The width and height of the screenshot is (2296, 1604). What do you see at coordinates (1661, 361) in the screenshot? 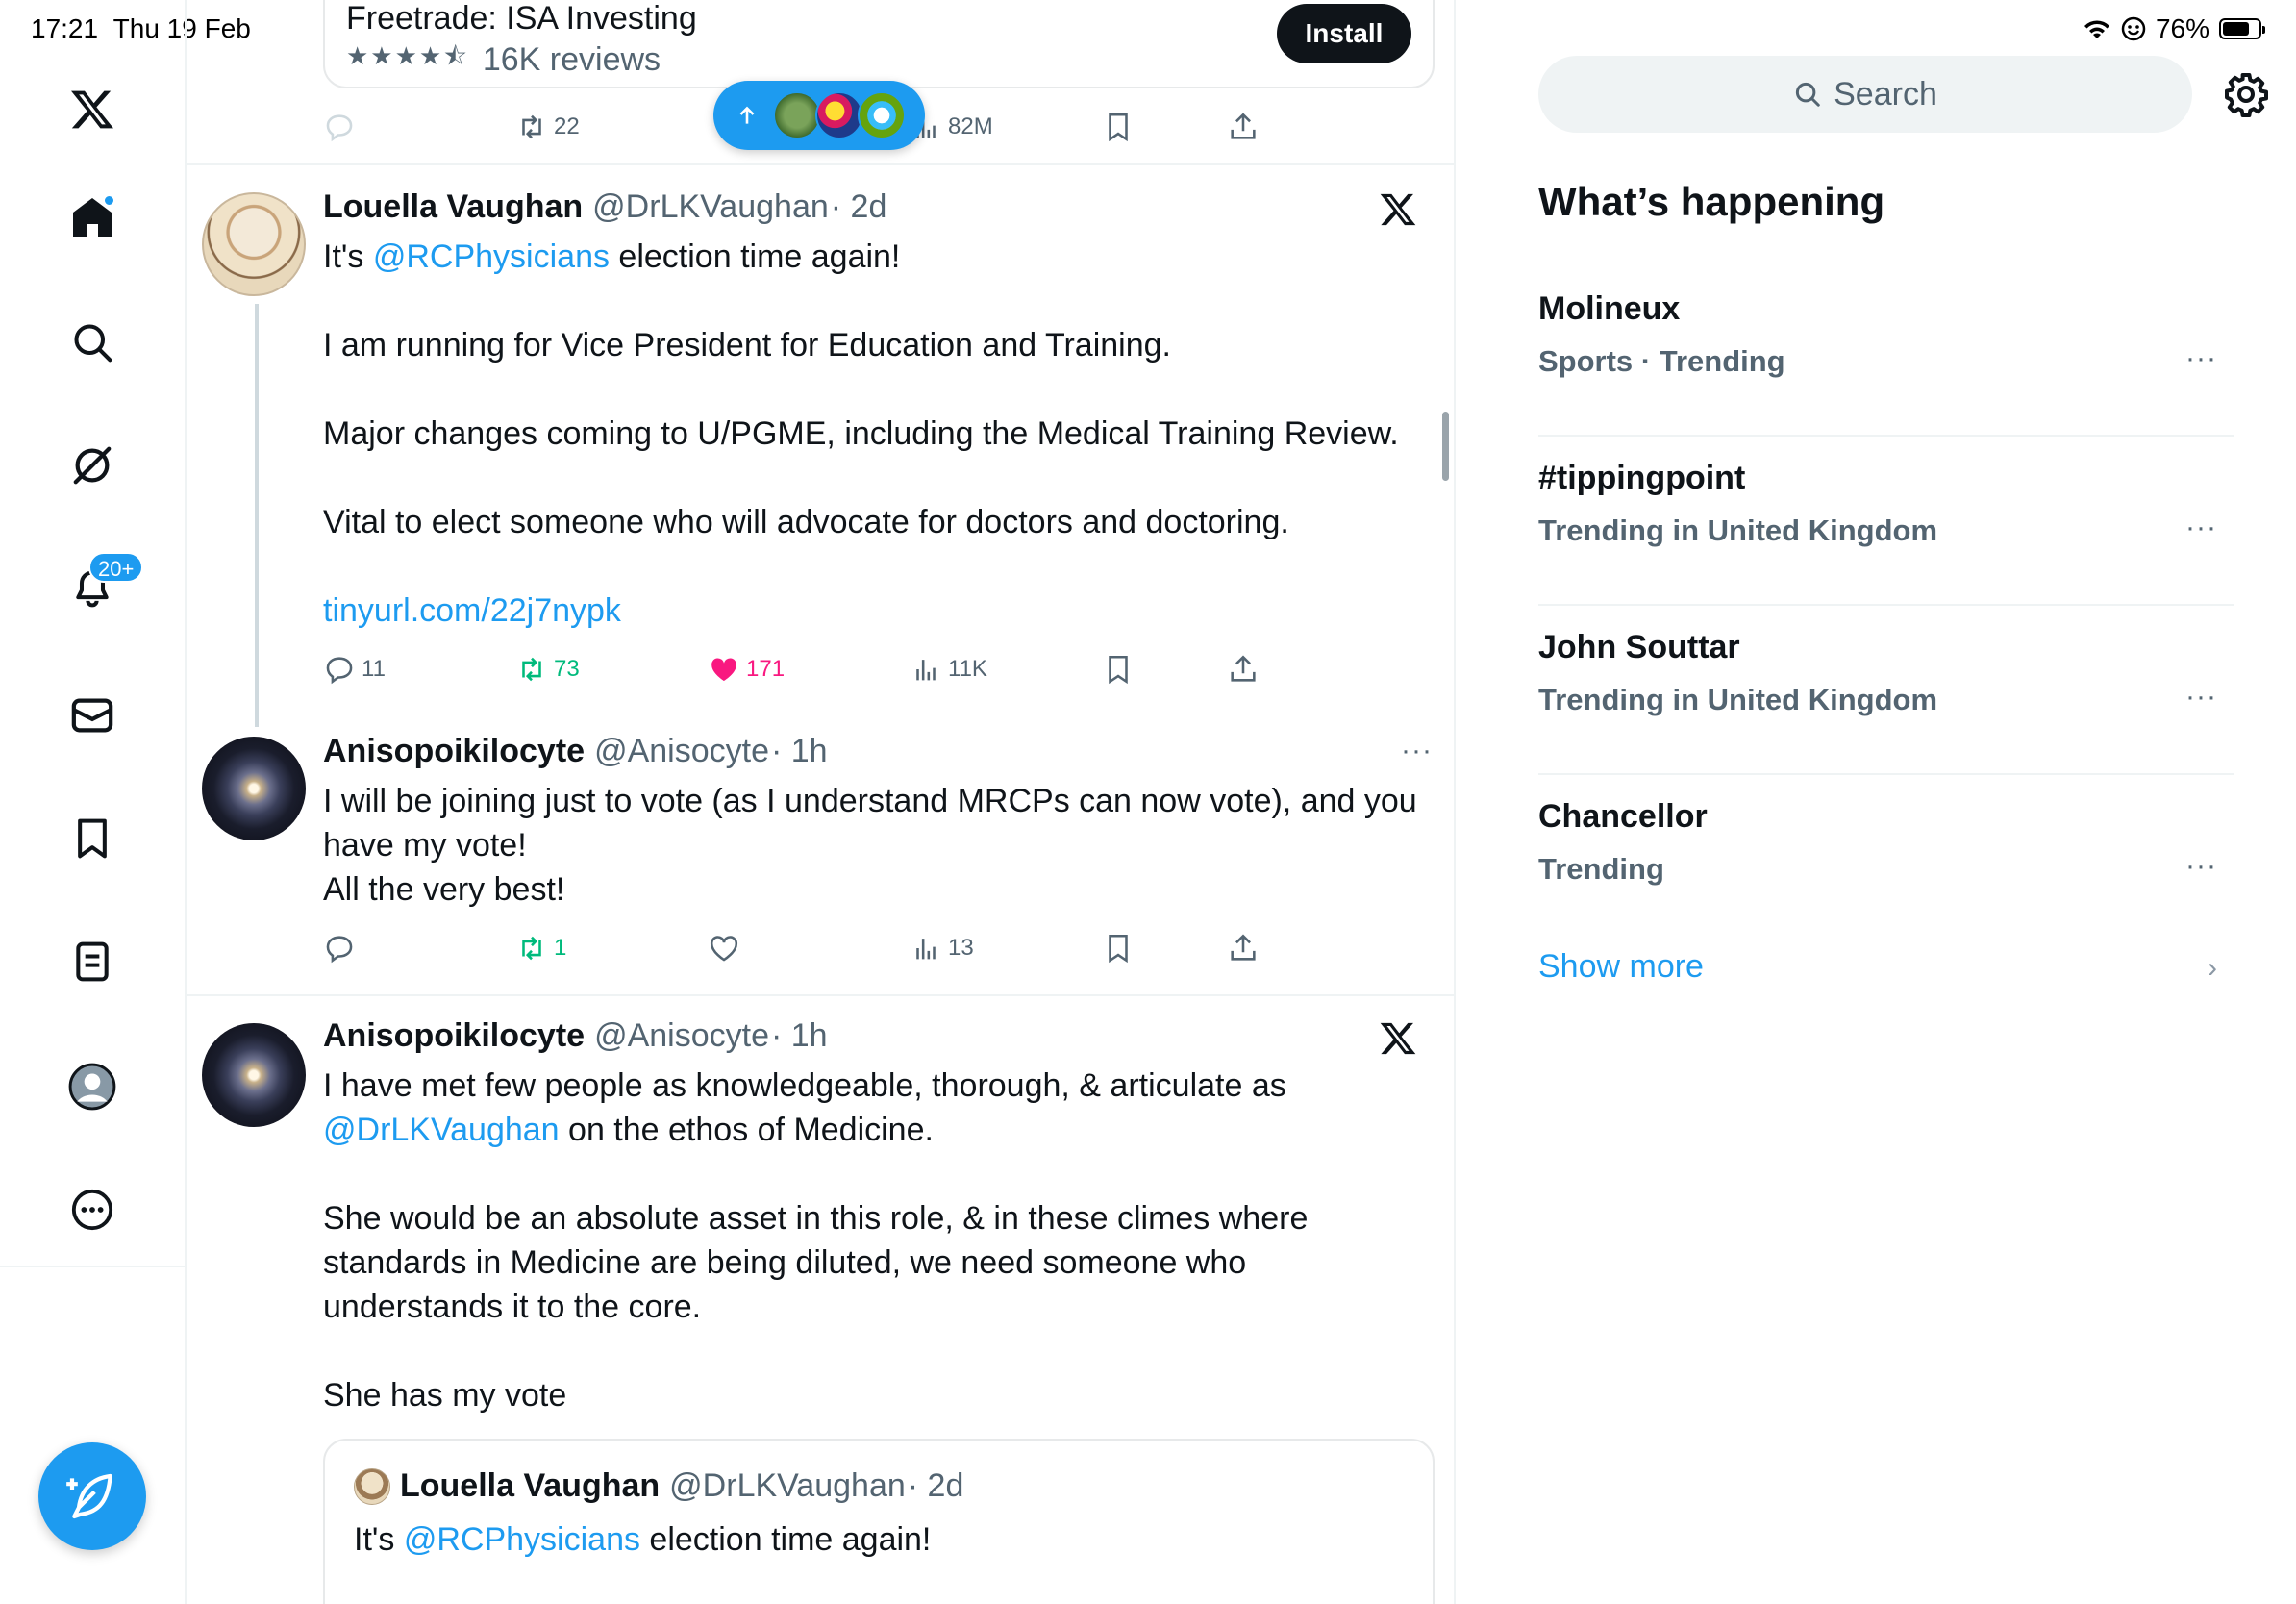
I see `trend-meta: Sports · Trending` at bounding box center [1661, 361].